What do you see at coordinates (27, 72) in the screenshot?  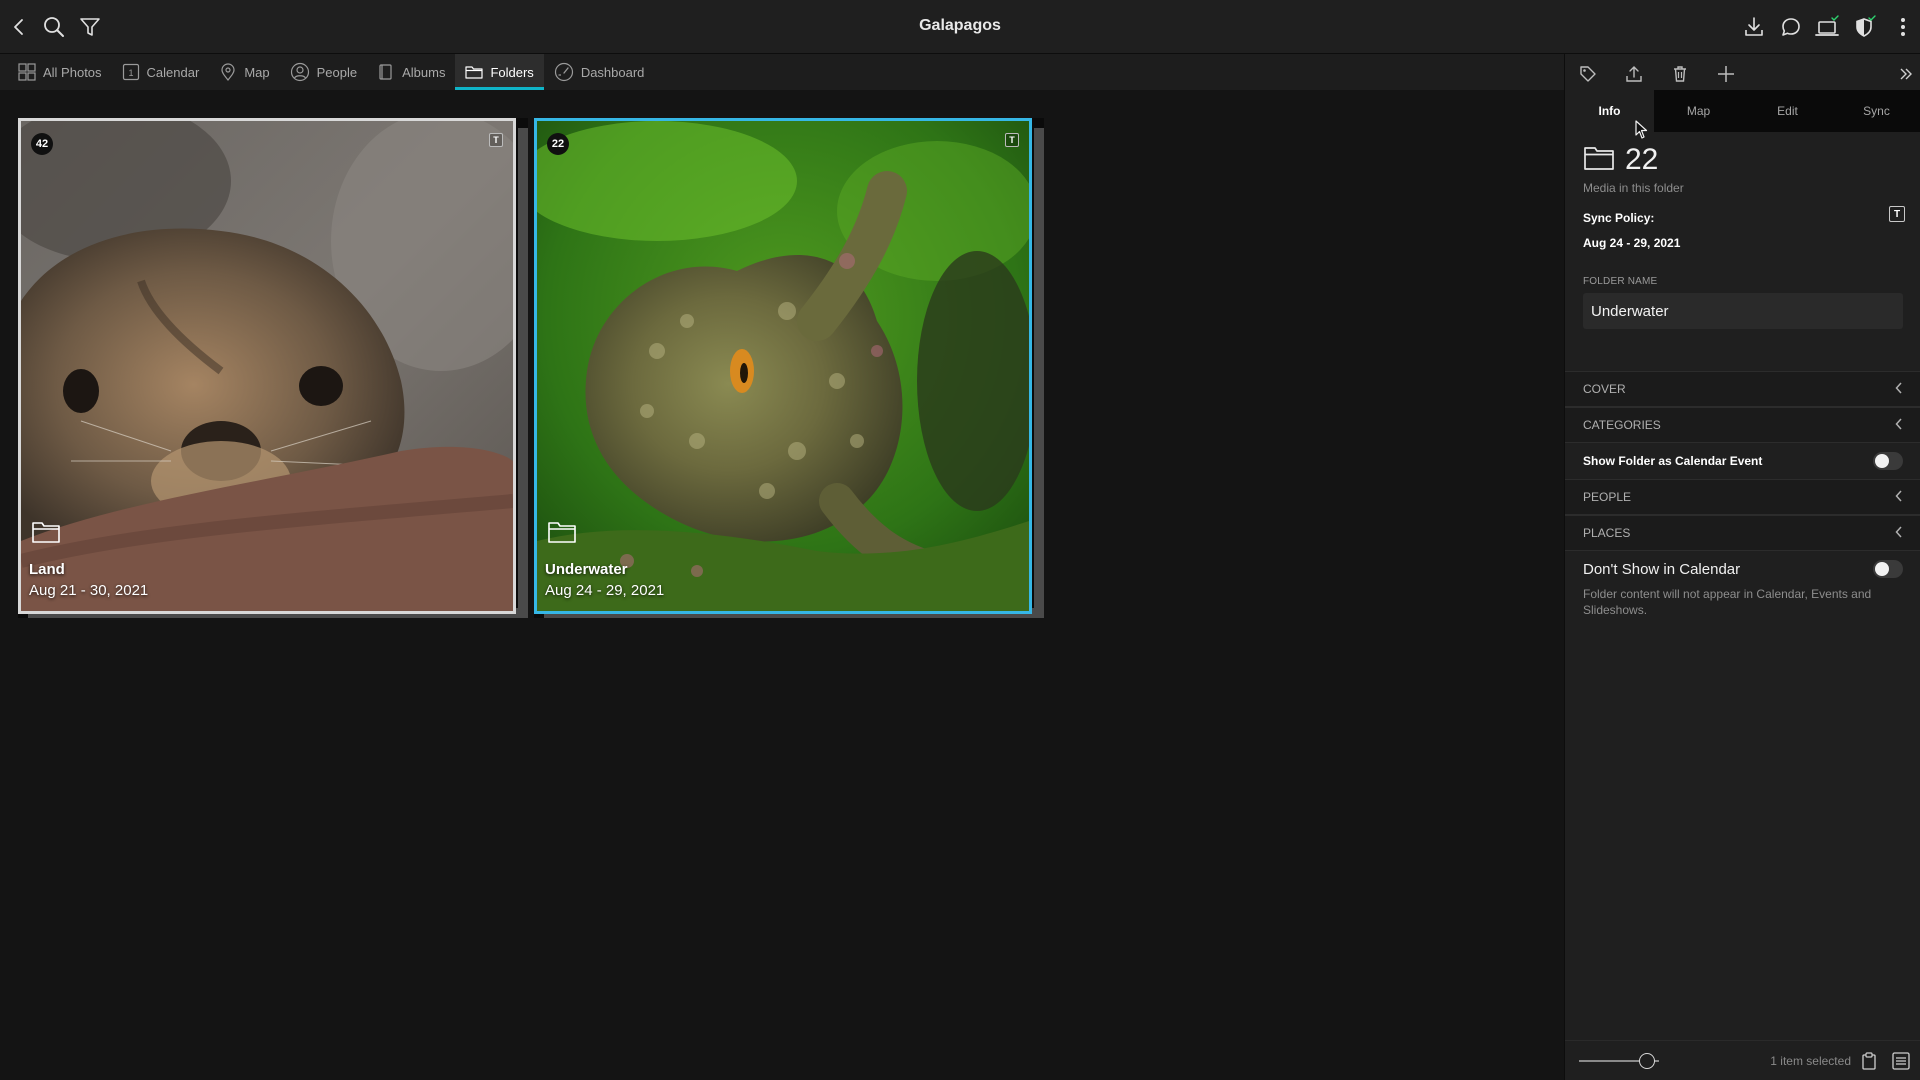 I see `grid-icon` at bounding box center [27, 72].